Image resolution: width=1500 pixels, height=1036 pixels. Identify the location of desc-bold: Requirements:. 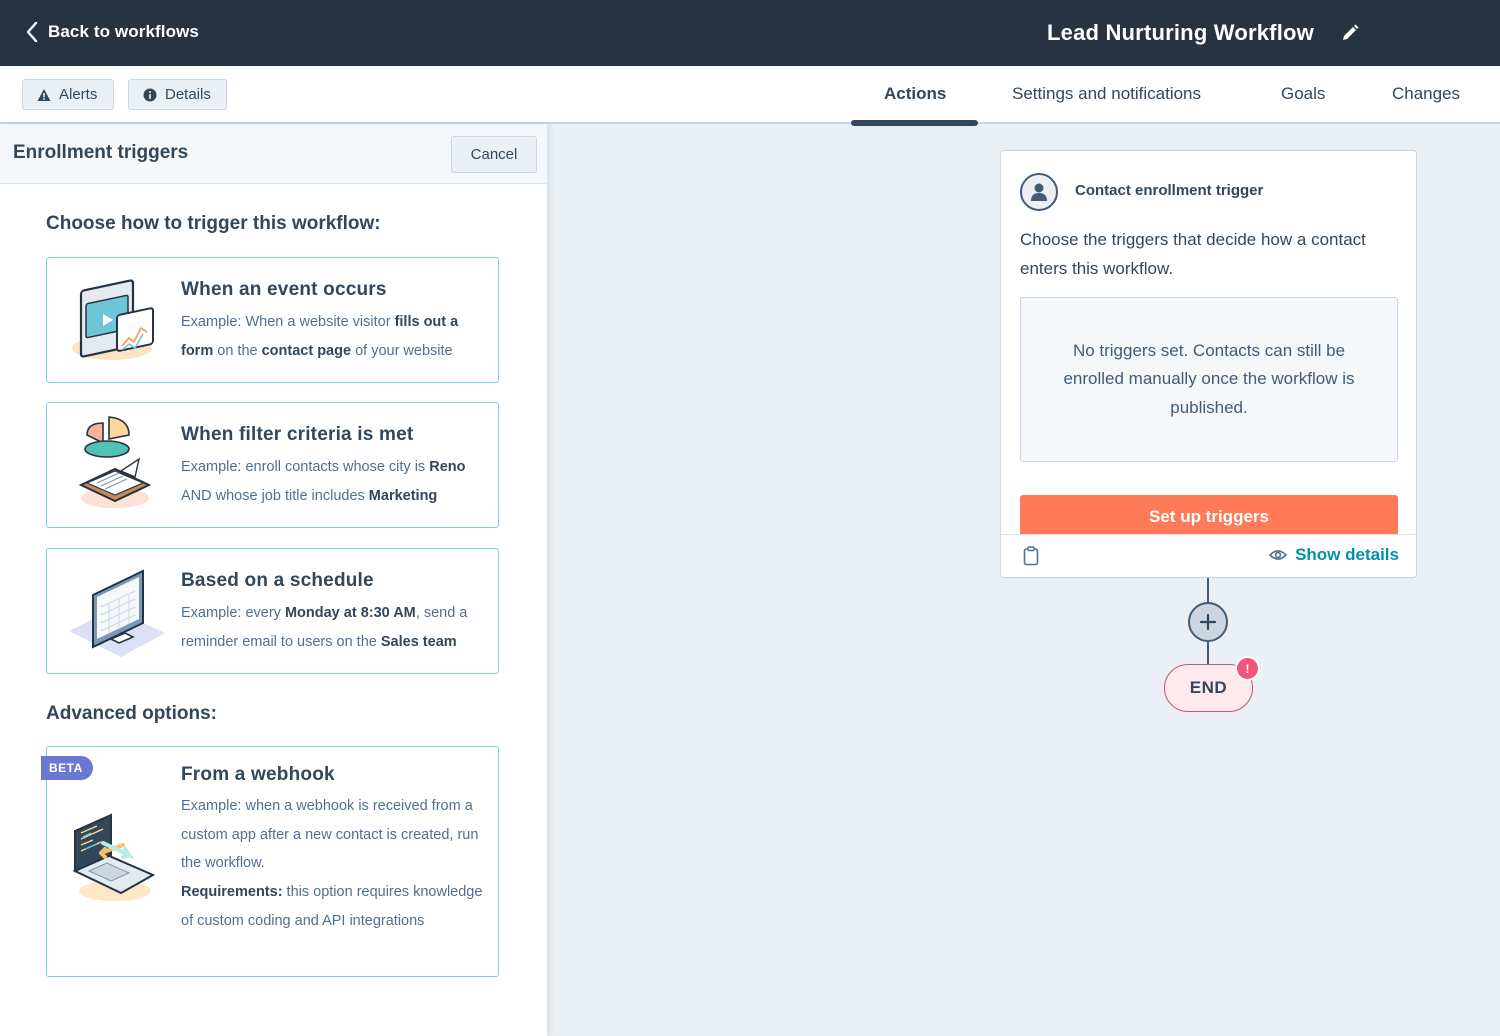
(232, 892).